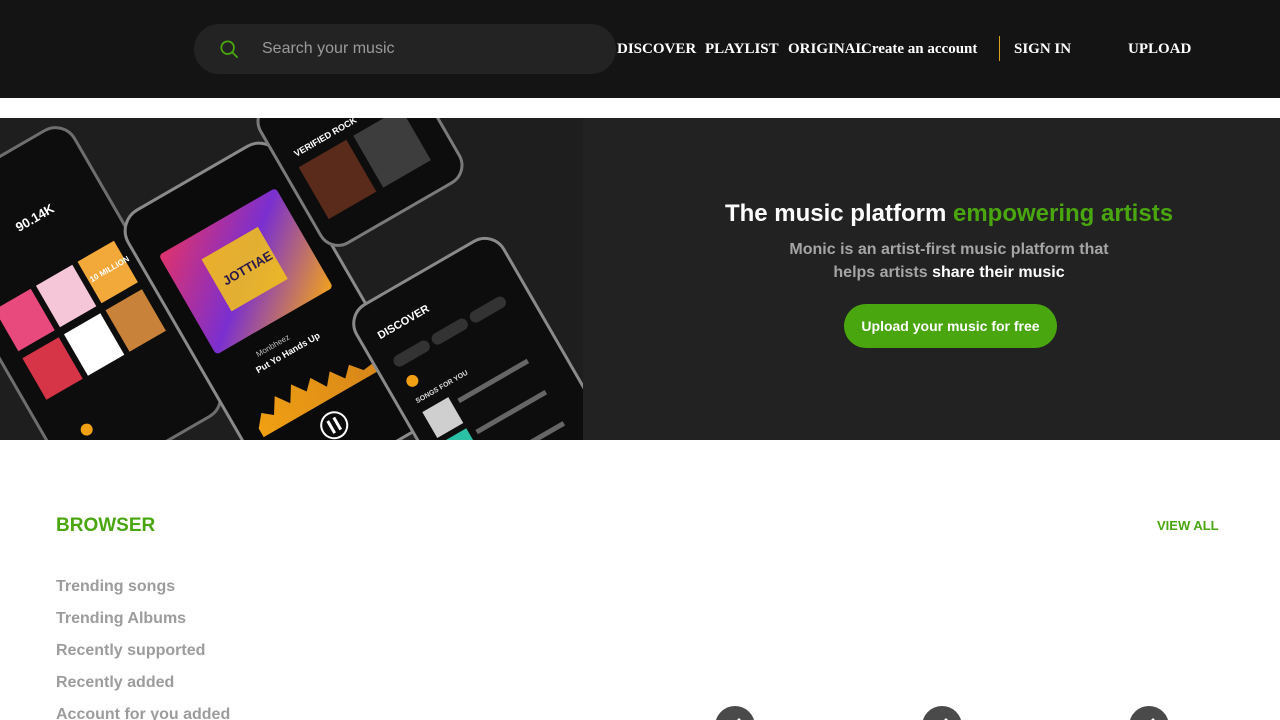 The height and width of the screenshot is (720, 1280). What do you see at coordinates (999, 48) in the screenshot?
I see `nav-divider` at bounding box center [999, 48].